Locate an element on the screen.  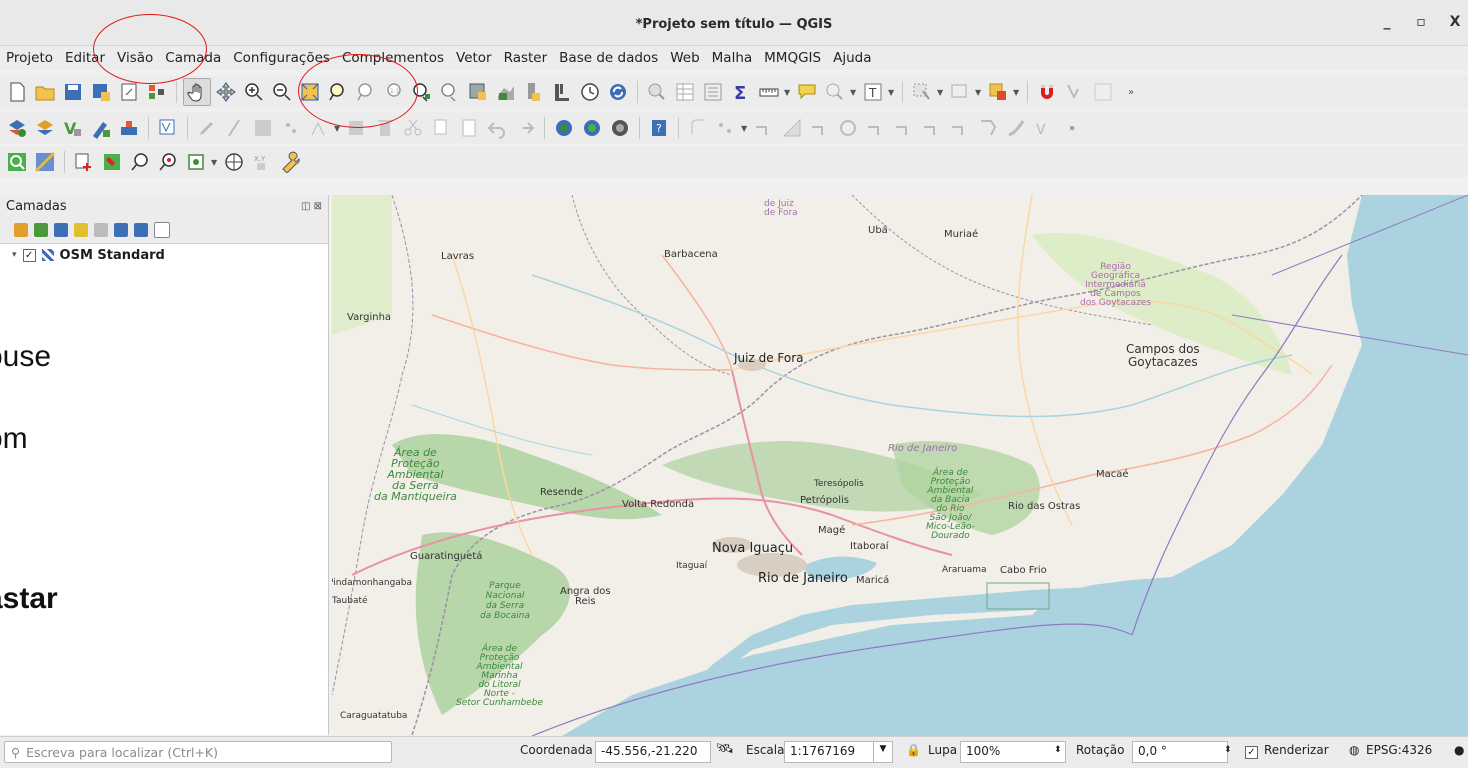
magnifier-field: 100% is located at coordinates (1013, 752).